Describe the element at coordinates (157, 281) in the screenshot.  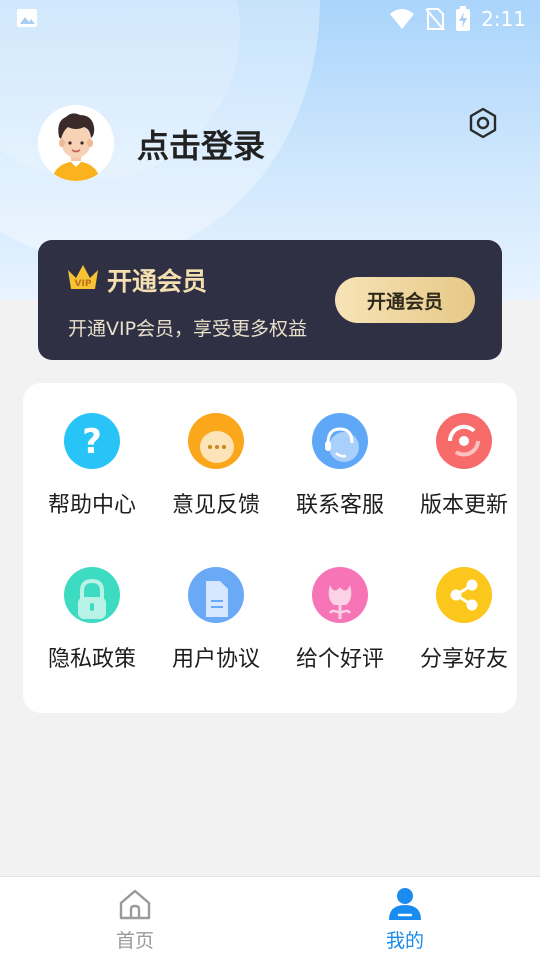
I see `vip-title: 开通会员` at that location.